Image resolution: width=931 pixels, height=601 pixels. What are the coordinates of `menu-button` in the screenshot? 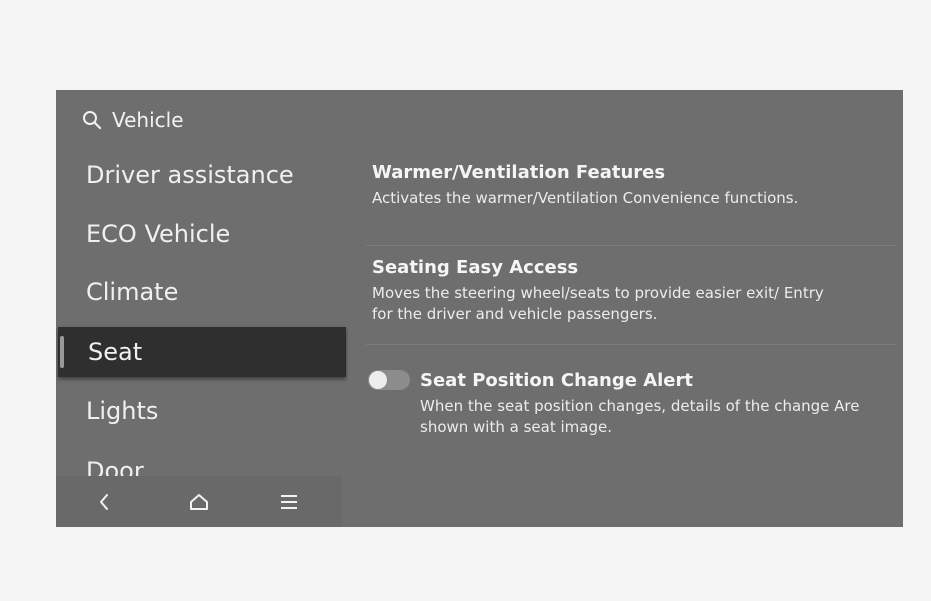 It's located at (289, 502).